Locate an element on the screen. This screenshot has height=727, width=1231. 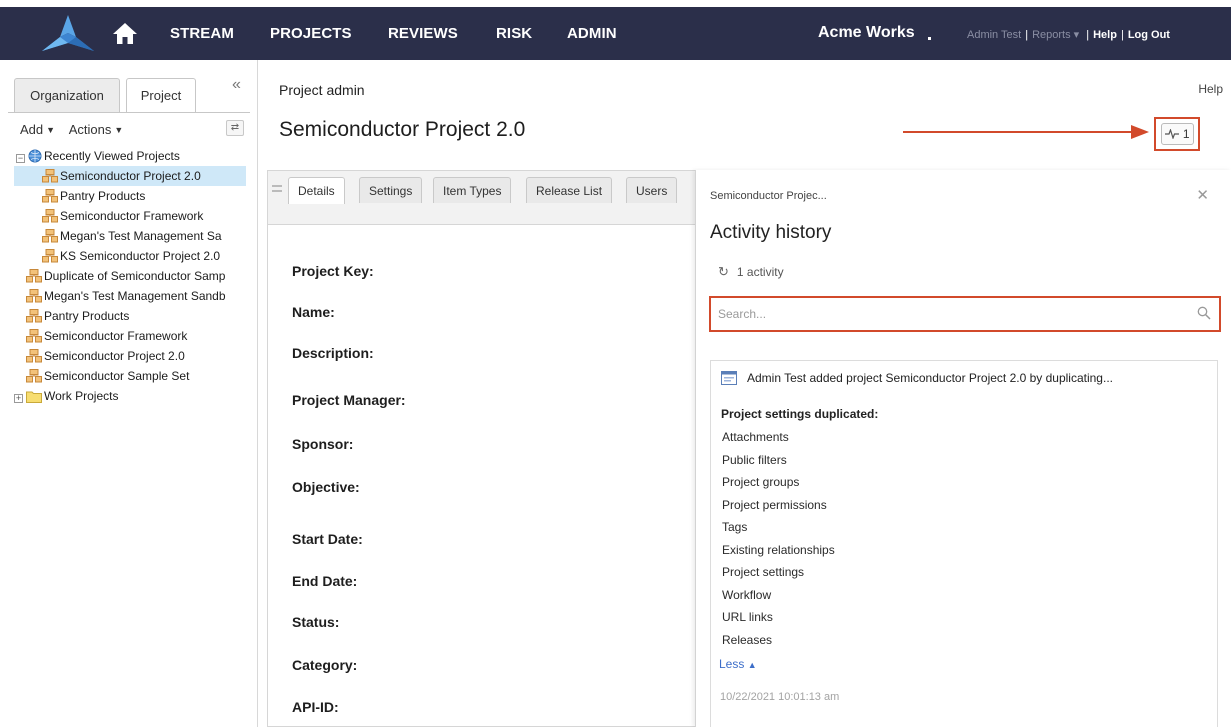
activity-timestamp: 10/22/2021 10:01:13 am is located at coordinates (780, 697).